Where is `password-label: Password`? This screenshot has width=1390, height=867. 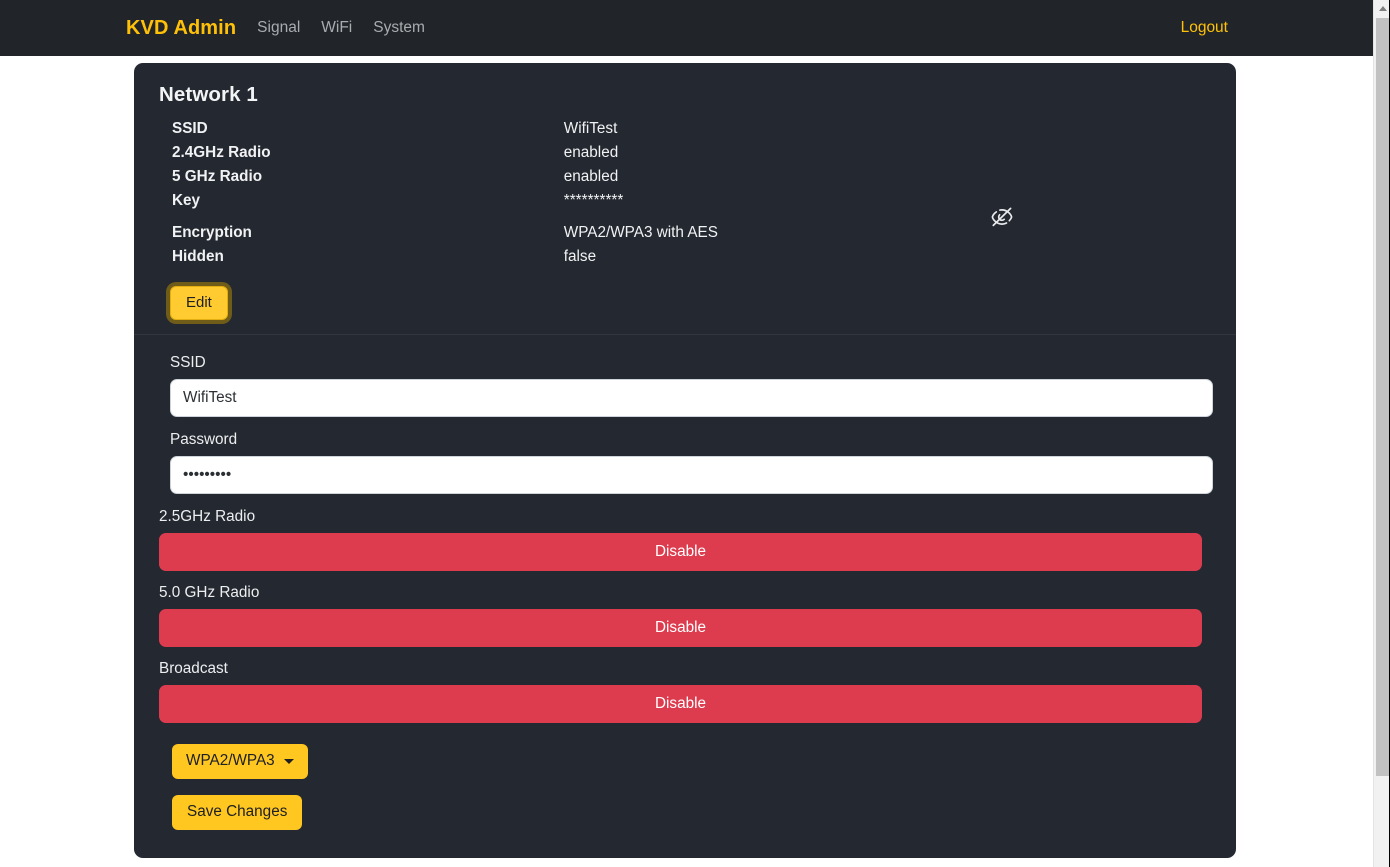
password-label: Password is located at coordinates (204, 439).